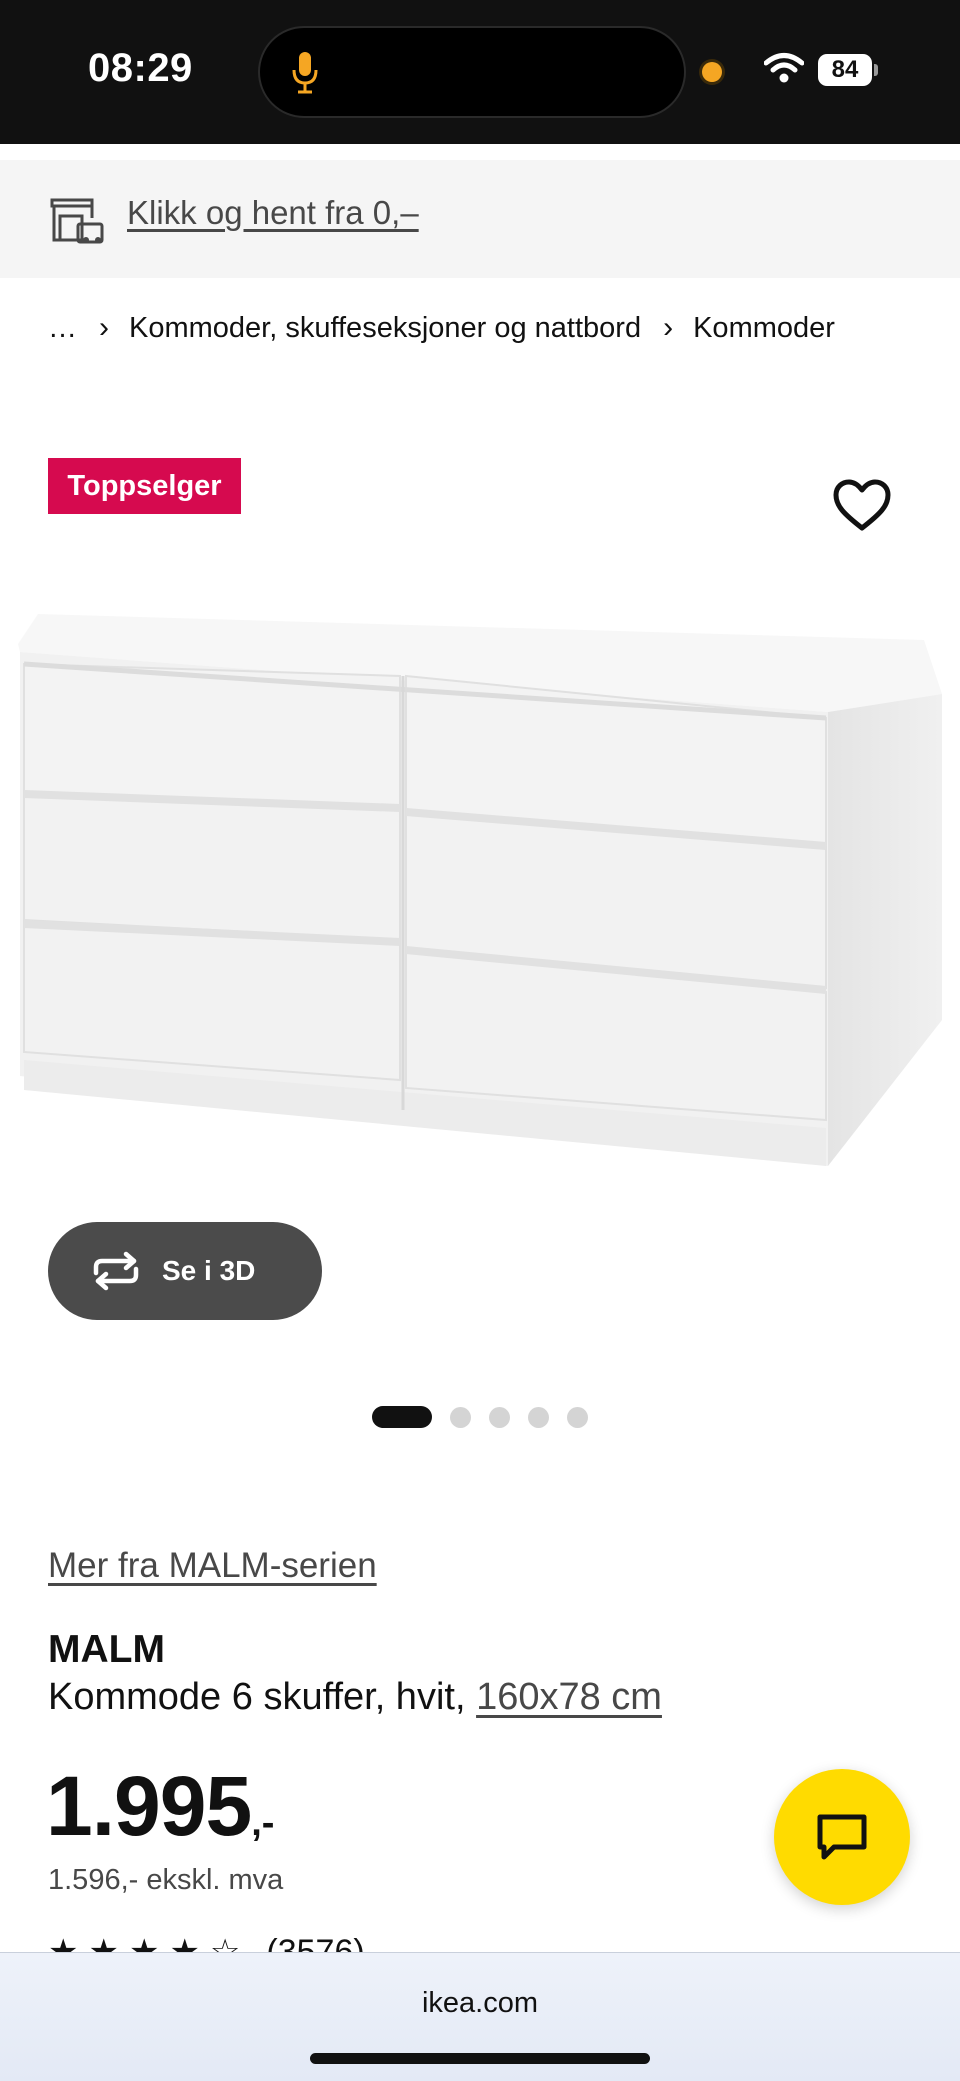 The height and width of the screenshot is (2081, 960). Describe the element at coordinates (784, 68) in the screenshot. I see `wifi-icon` at that location.